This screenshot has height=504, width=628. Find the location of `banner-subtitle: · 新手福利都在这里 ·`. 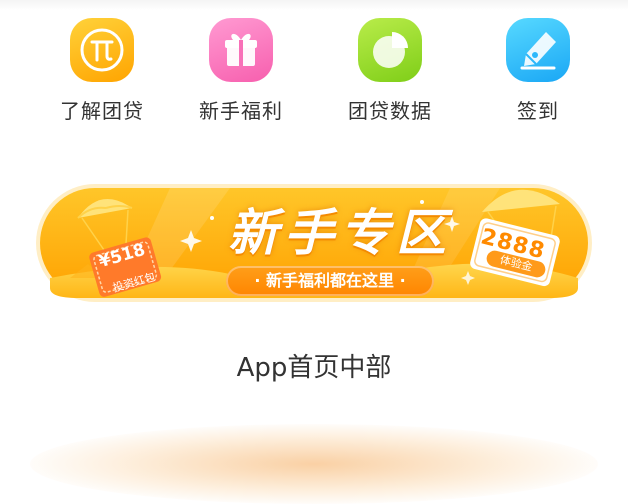

banner-subtitle: · 新手福利都在这里 · is located at coordinates (330, 281).